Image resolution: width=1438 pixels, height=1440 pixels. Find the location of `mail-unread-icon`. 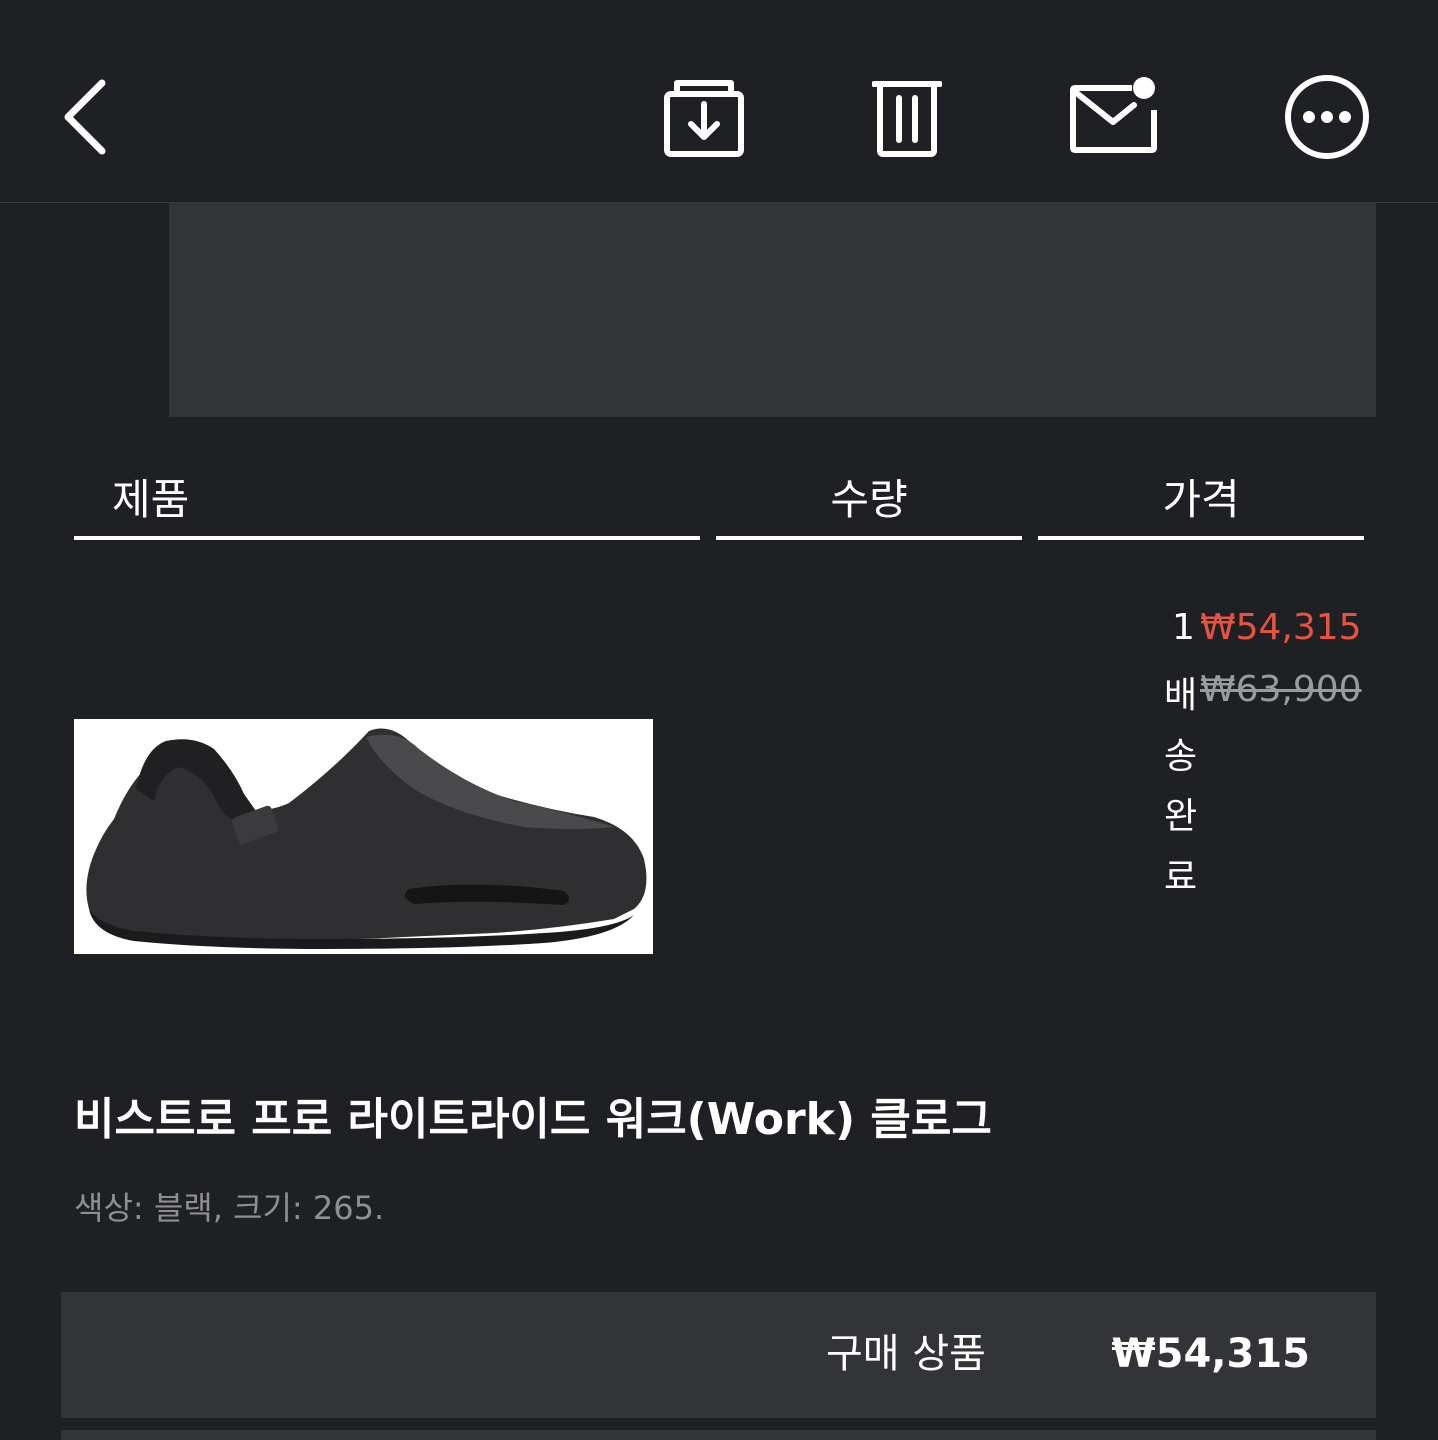

mail-unread-icon is located at coordinates (1113, 115).